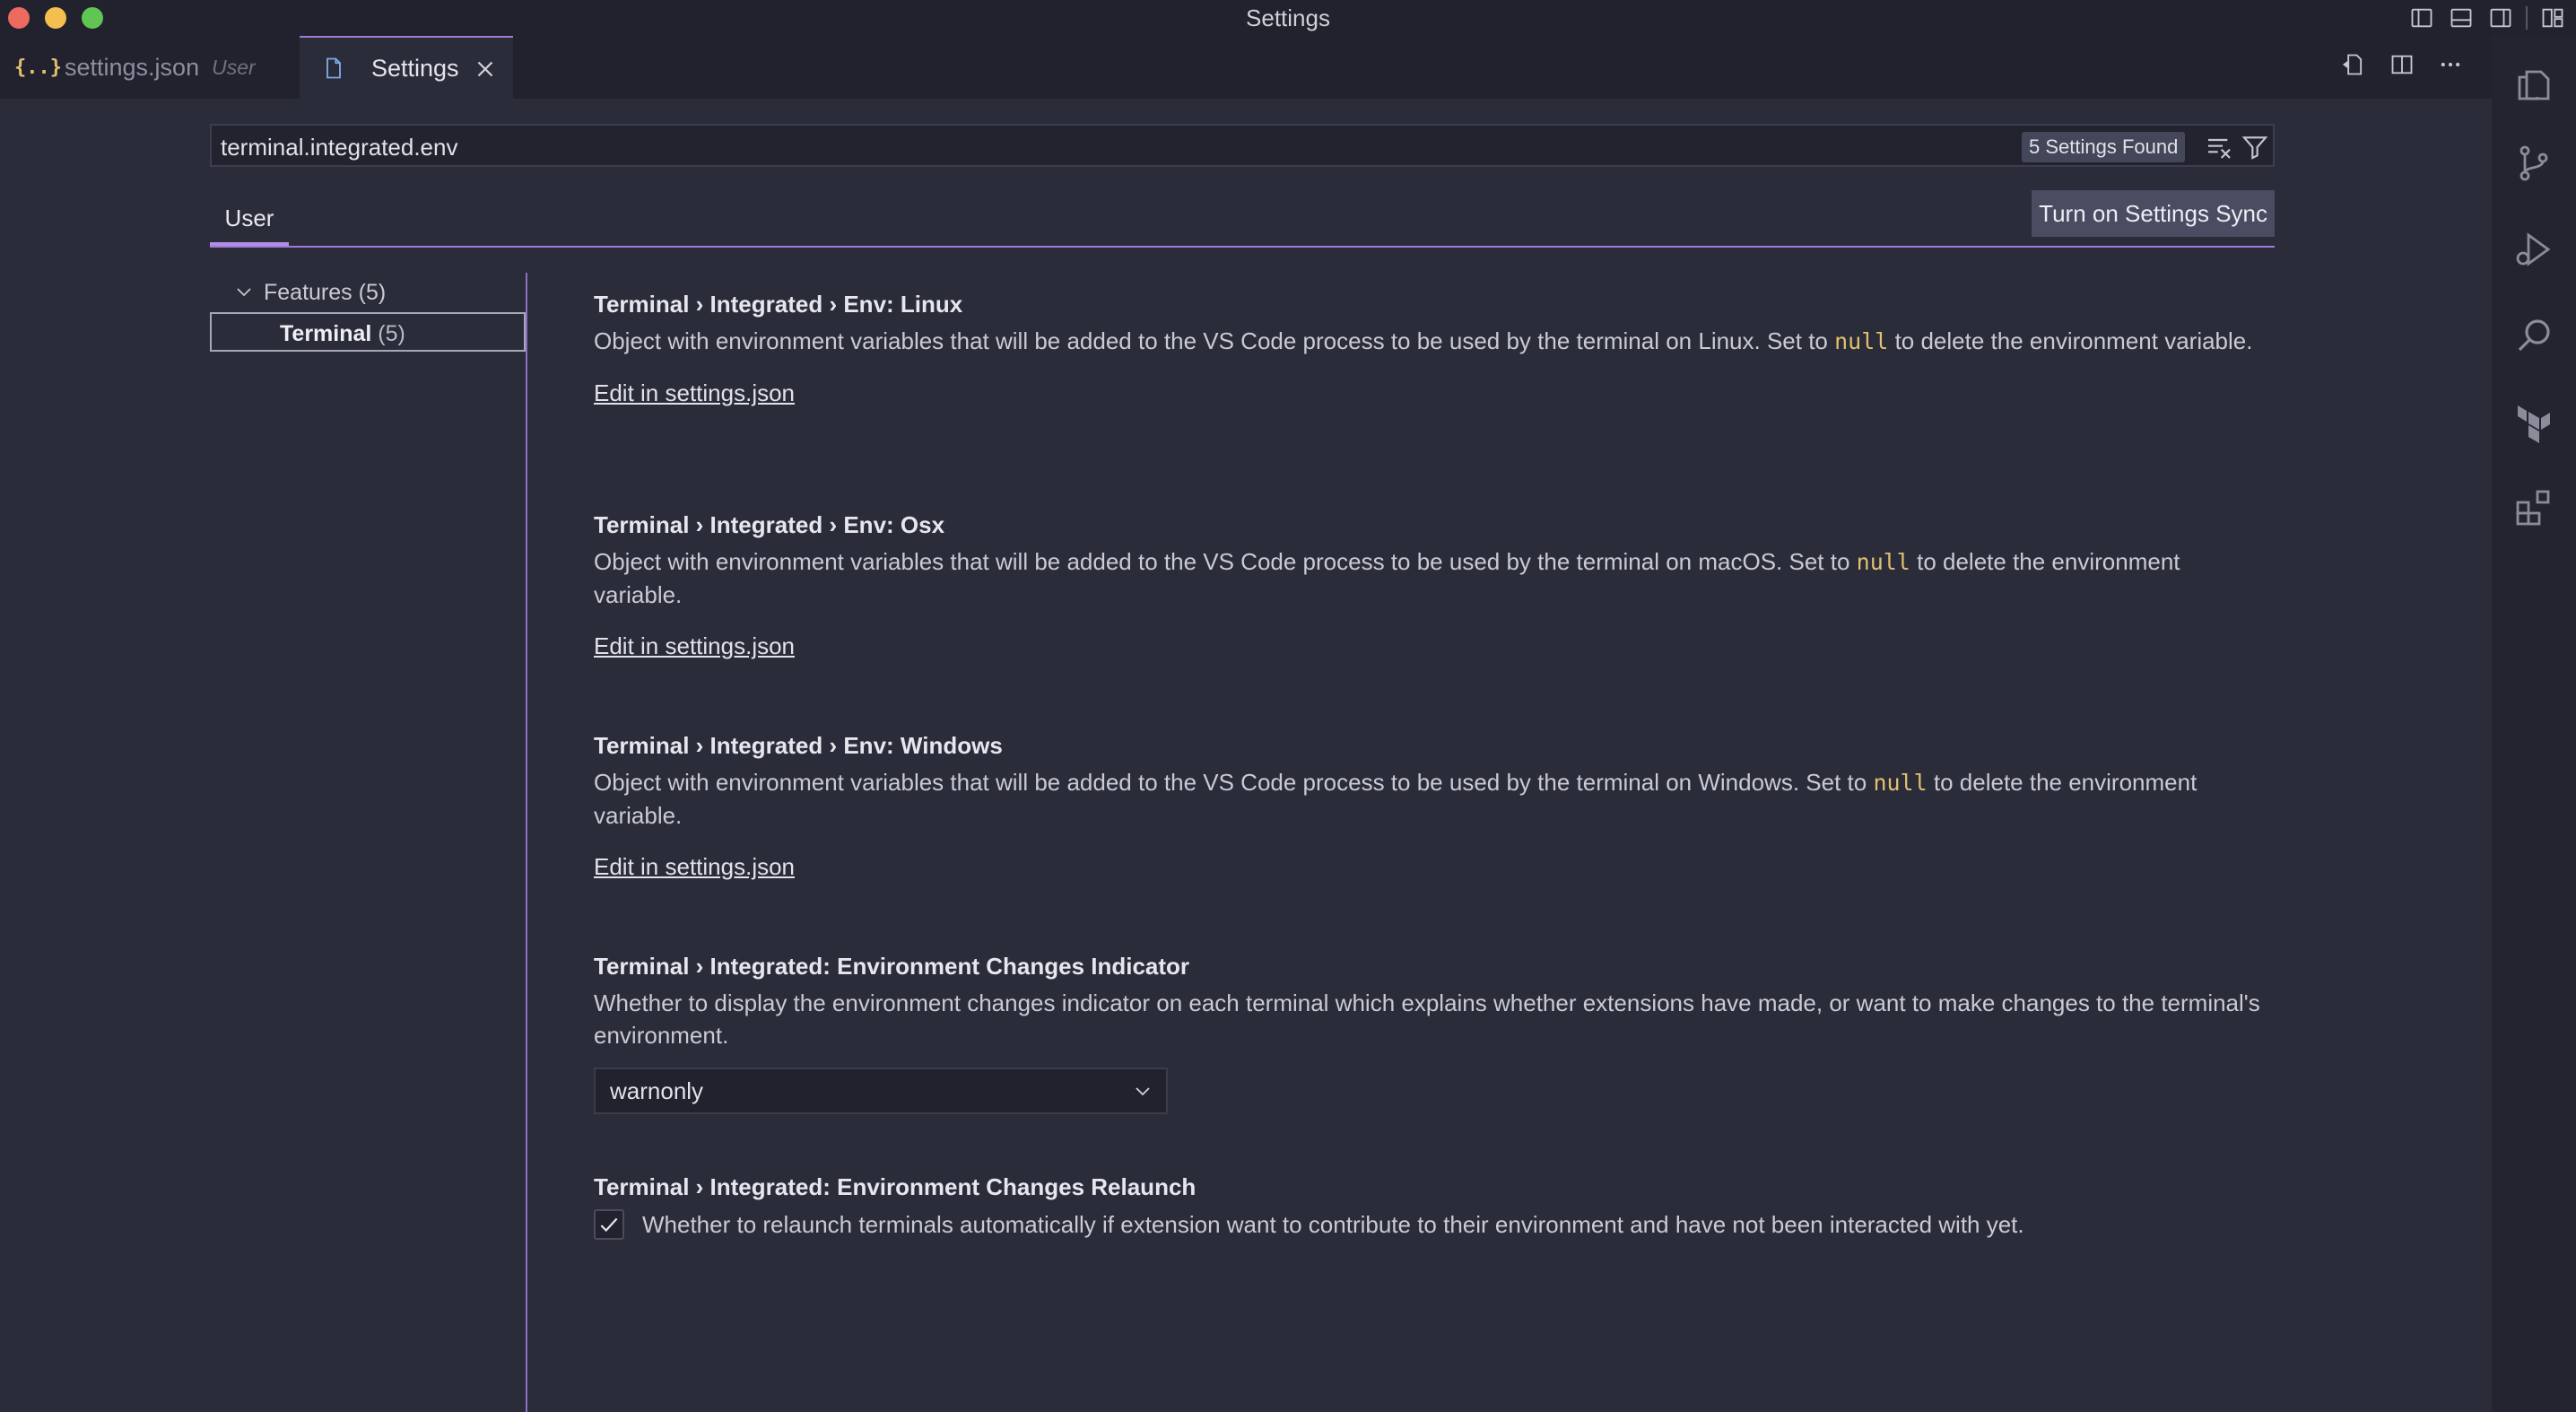 This screenshot has width=2576, height=1412. Describe the element at coordinates (333, 68) in the screenshot. I see `file-icon` at that location.